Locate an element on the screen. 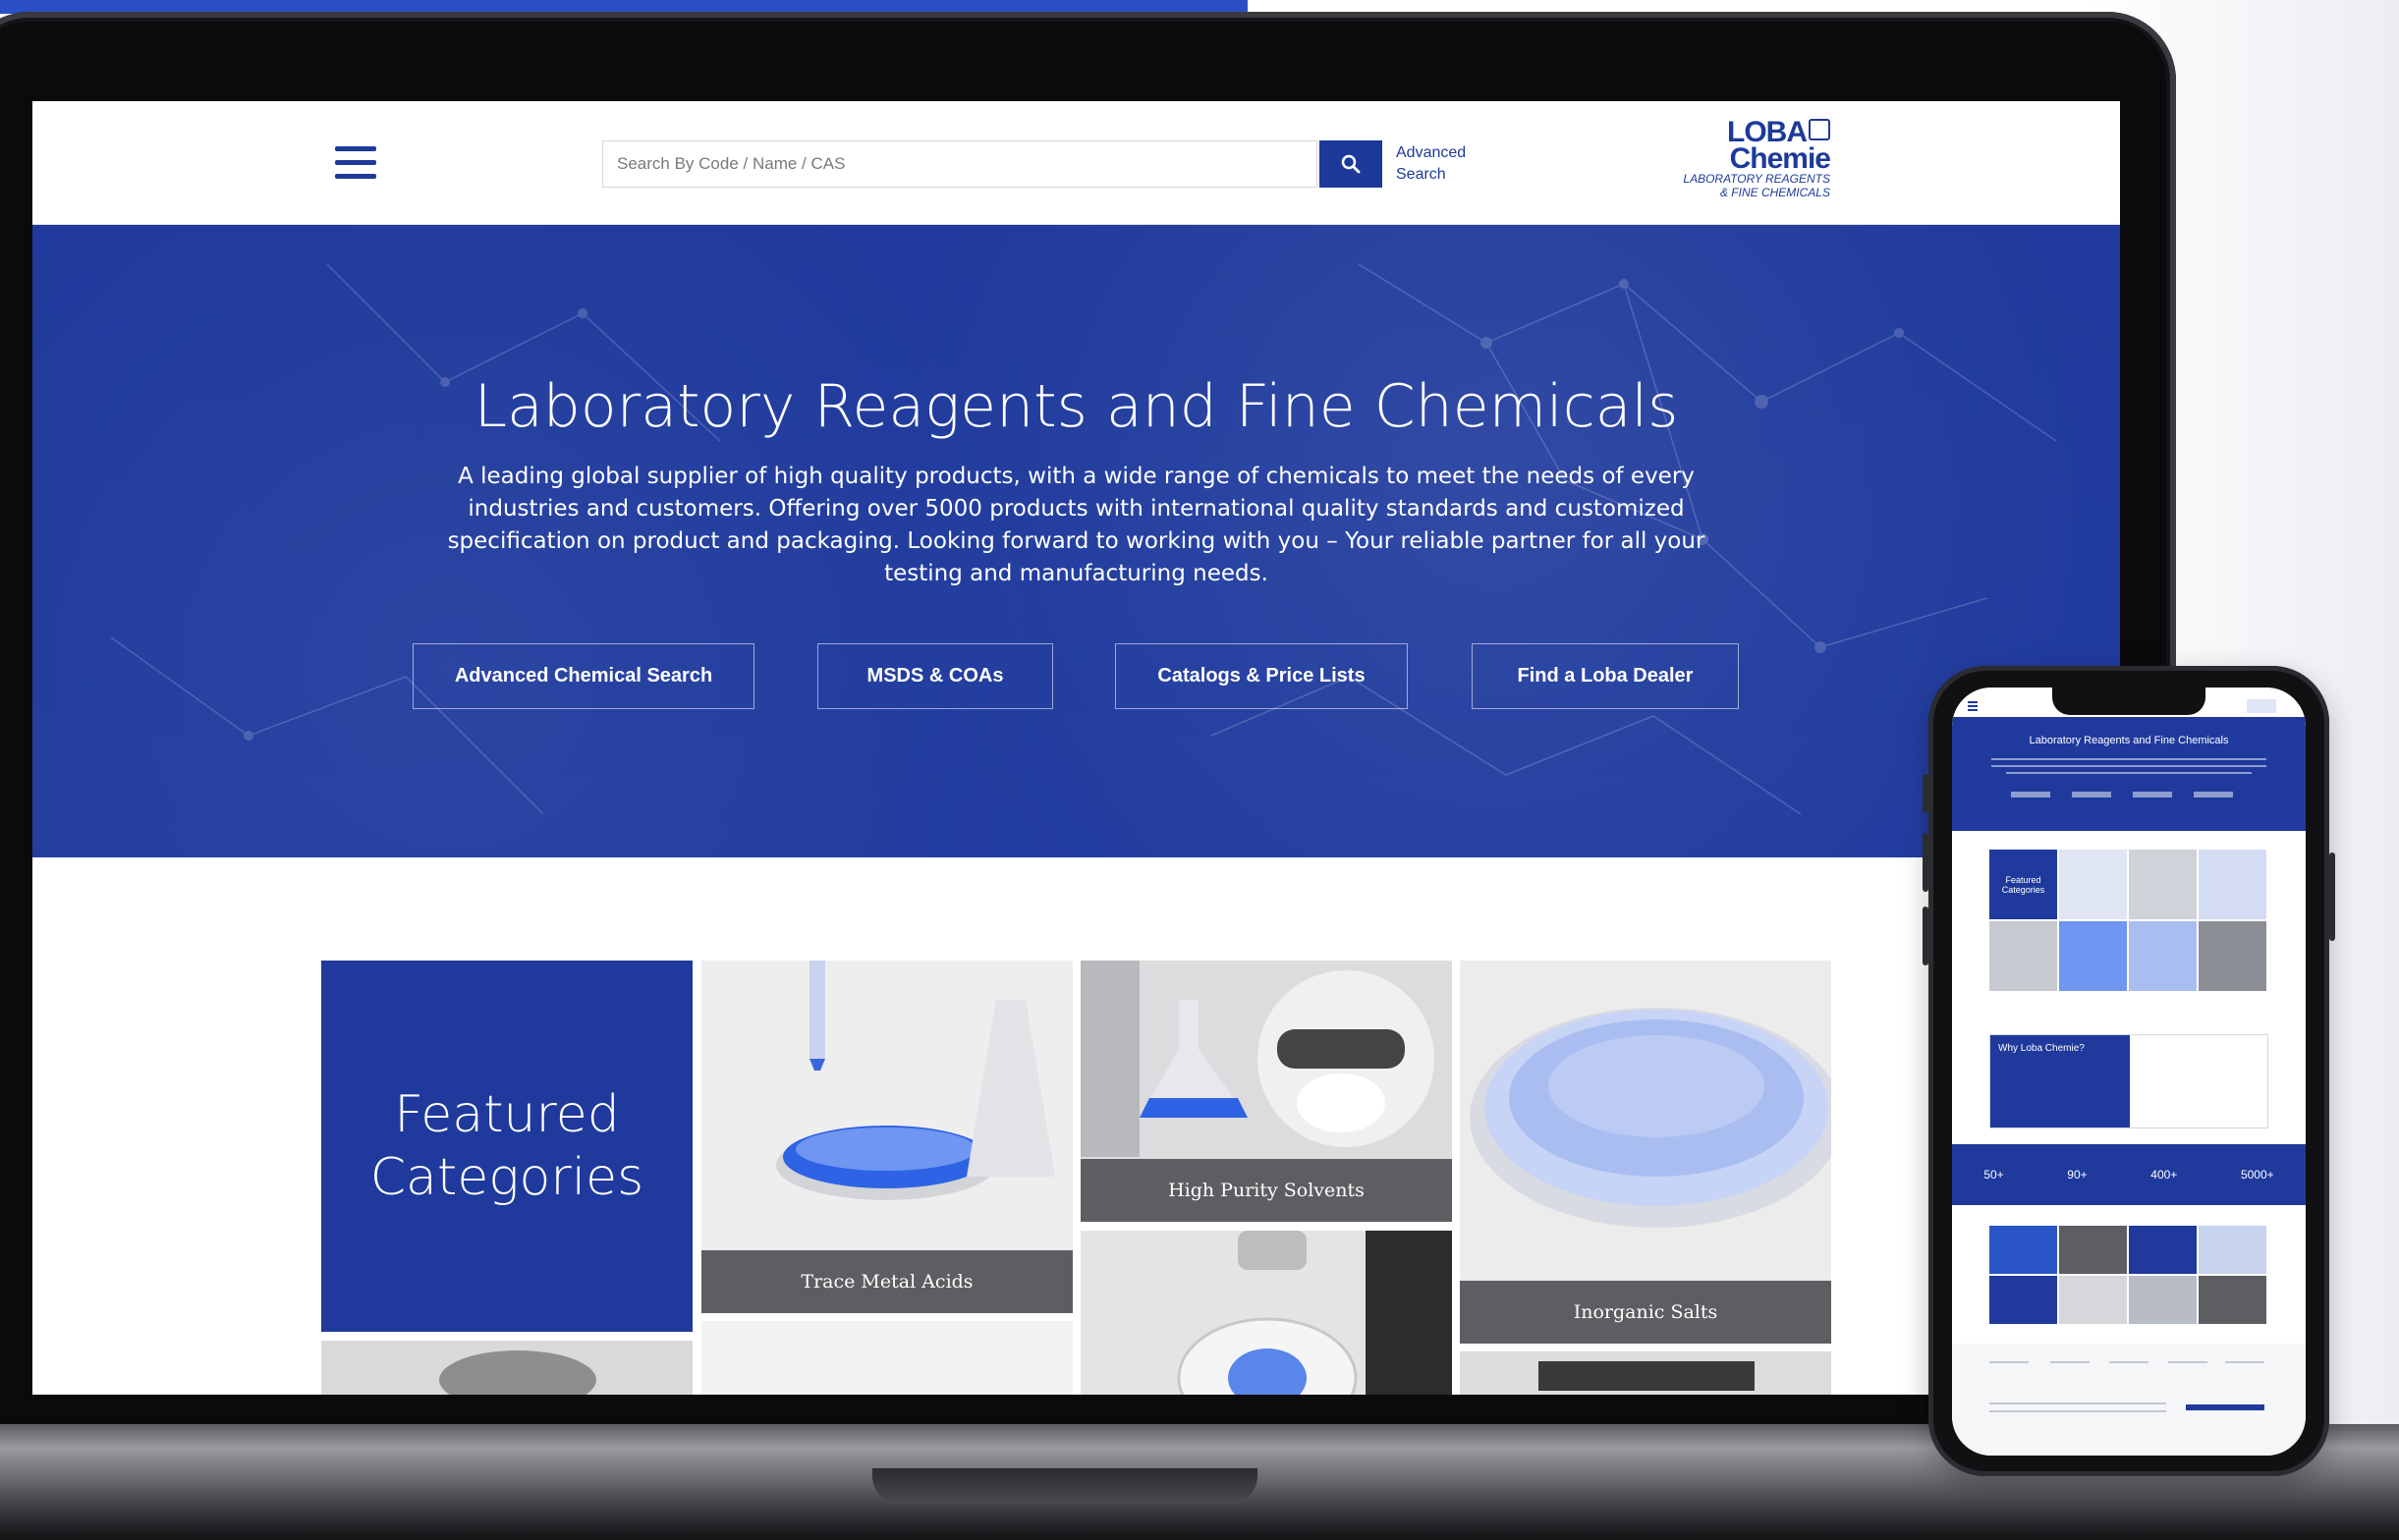  search-icon is located at coordinates (1351, 164).